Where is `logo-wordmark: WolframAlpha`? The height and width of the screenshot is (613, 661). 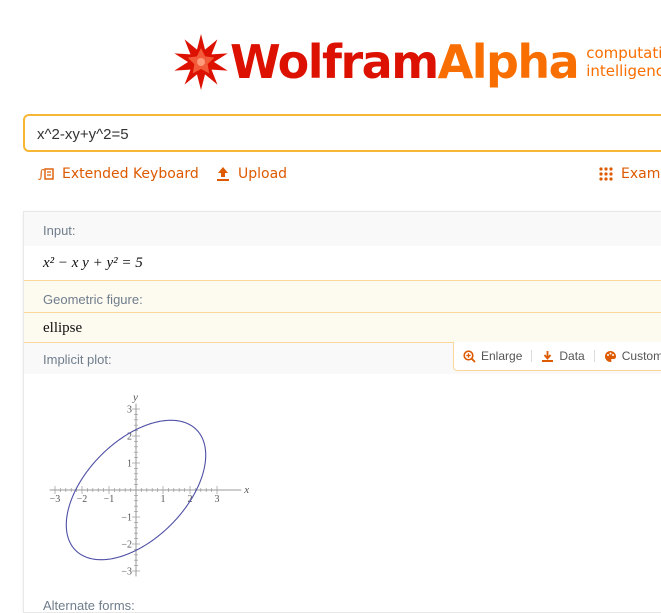 logo-wordmark: WolframAlpha is located at coordinates (405, 62).